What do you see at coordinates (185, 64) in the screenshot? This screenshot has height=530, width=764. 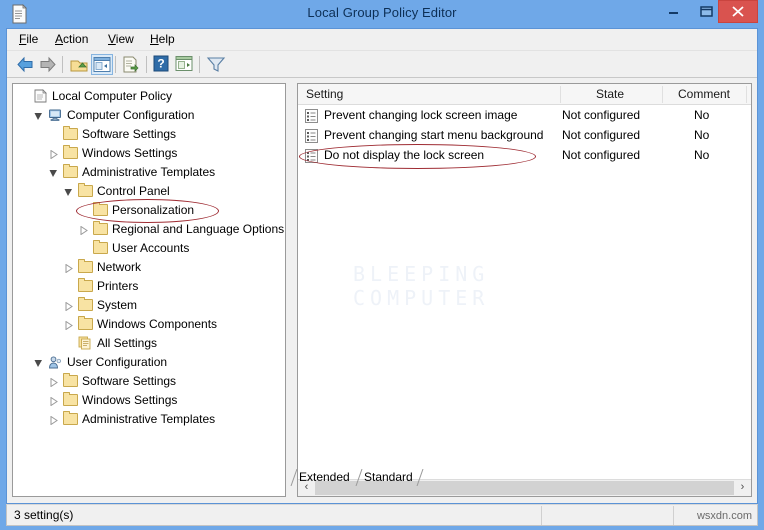 I see `properties-icon` at bounding box center [185, 64].